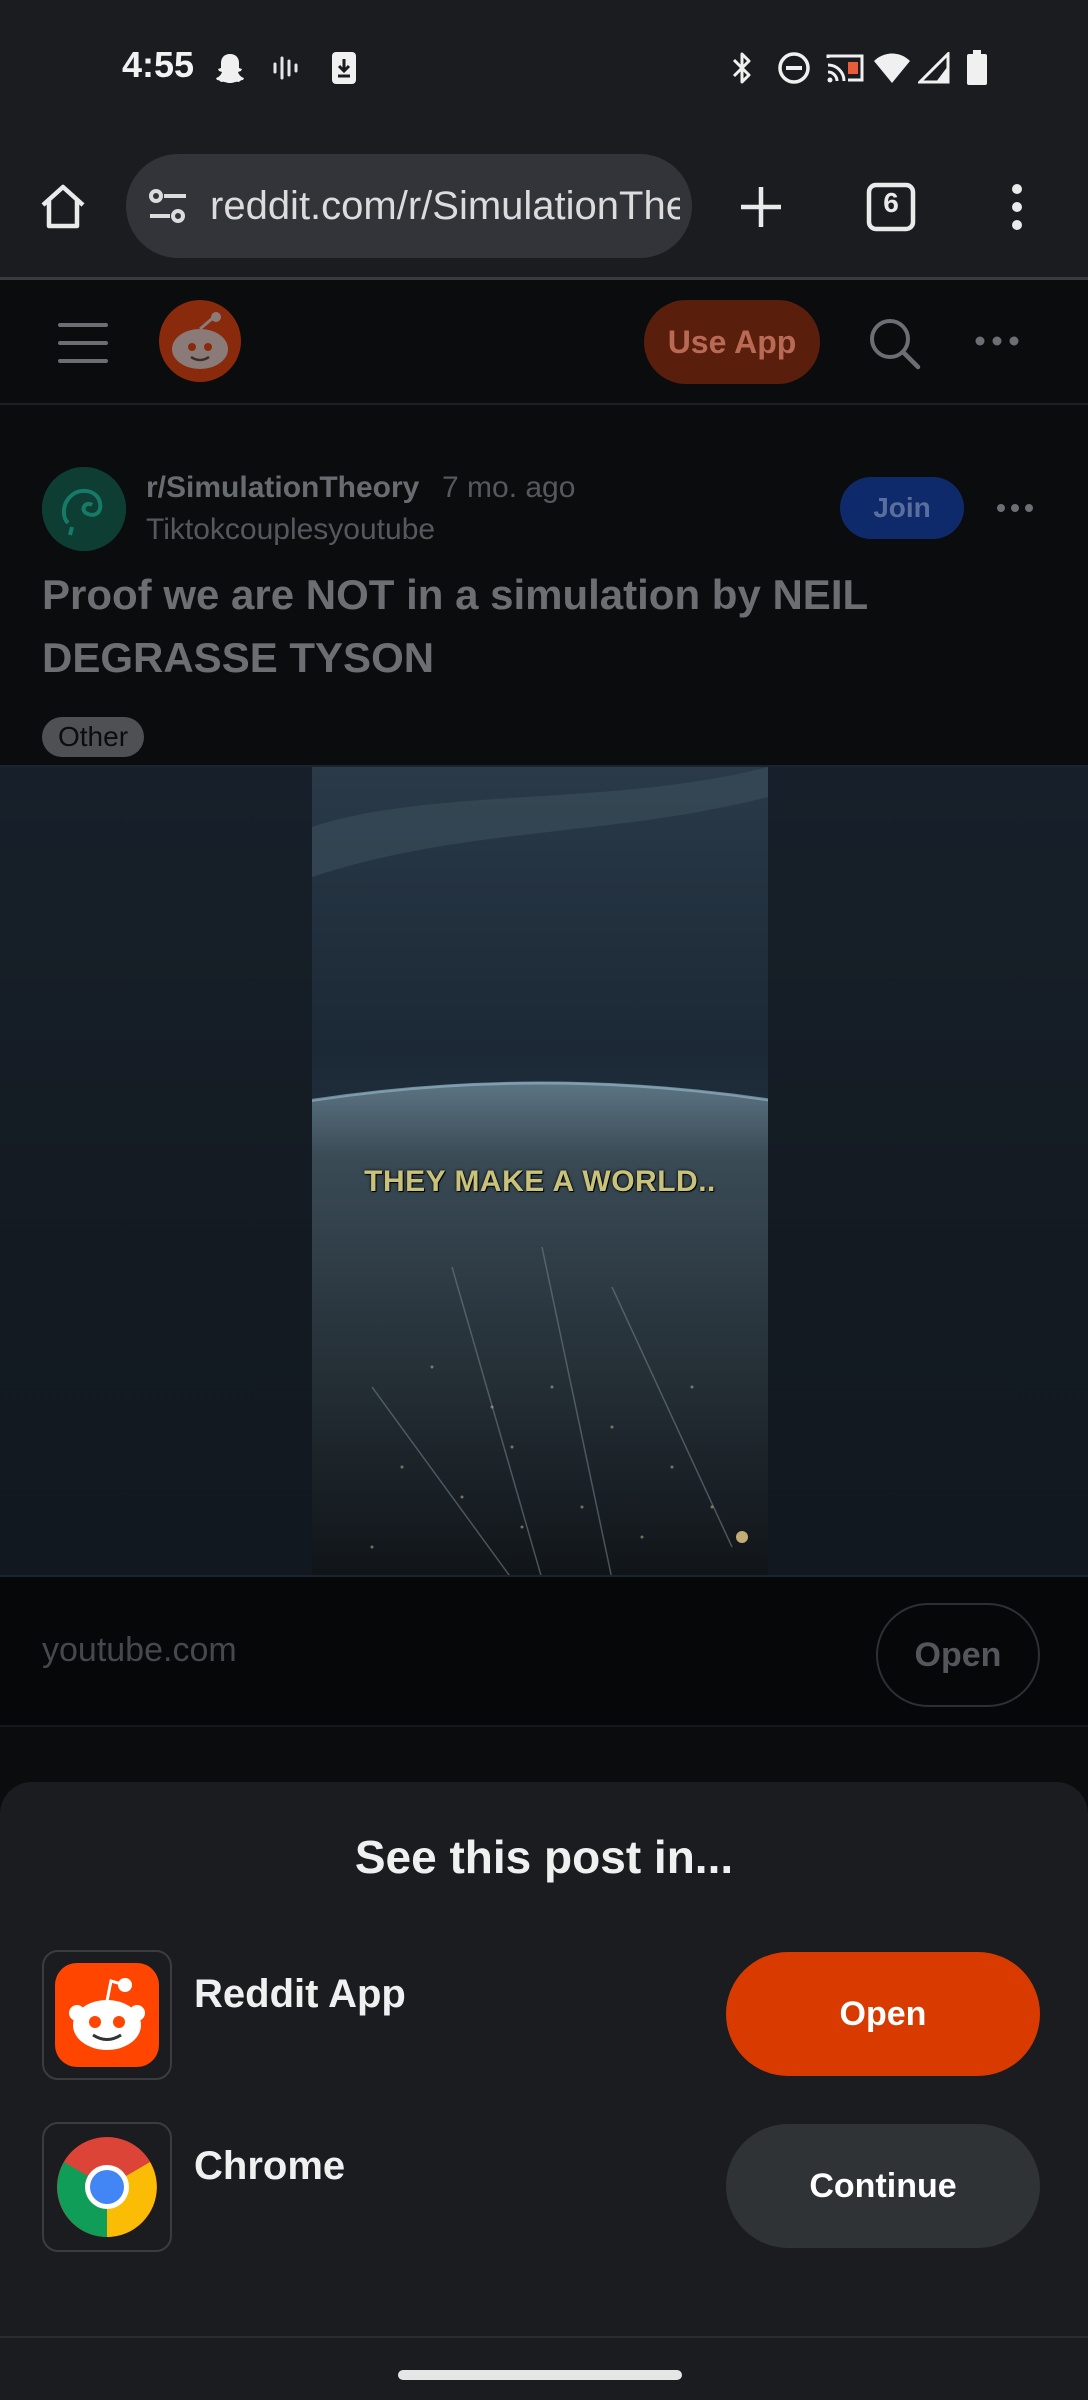 The height and width of the screenshot is (2400, 1088). Describe the element at coordinates (300, 1994) in the screenshot. I see `reddit-app-label: Reddit App` at that location.